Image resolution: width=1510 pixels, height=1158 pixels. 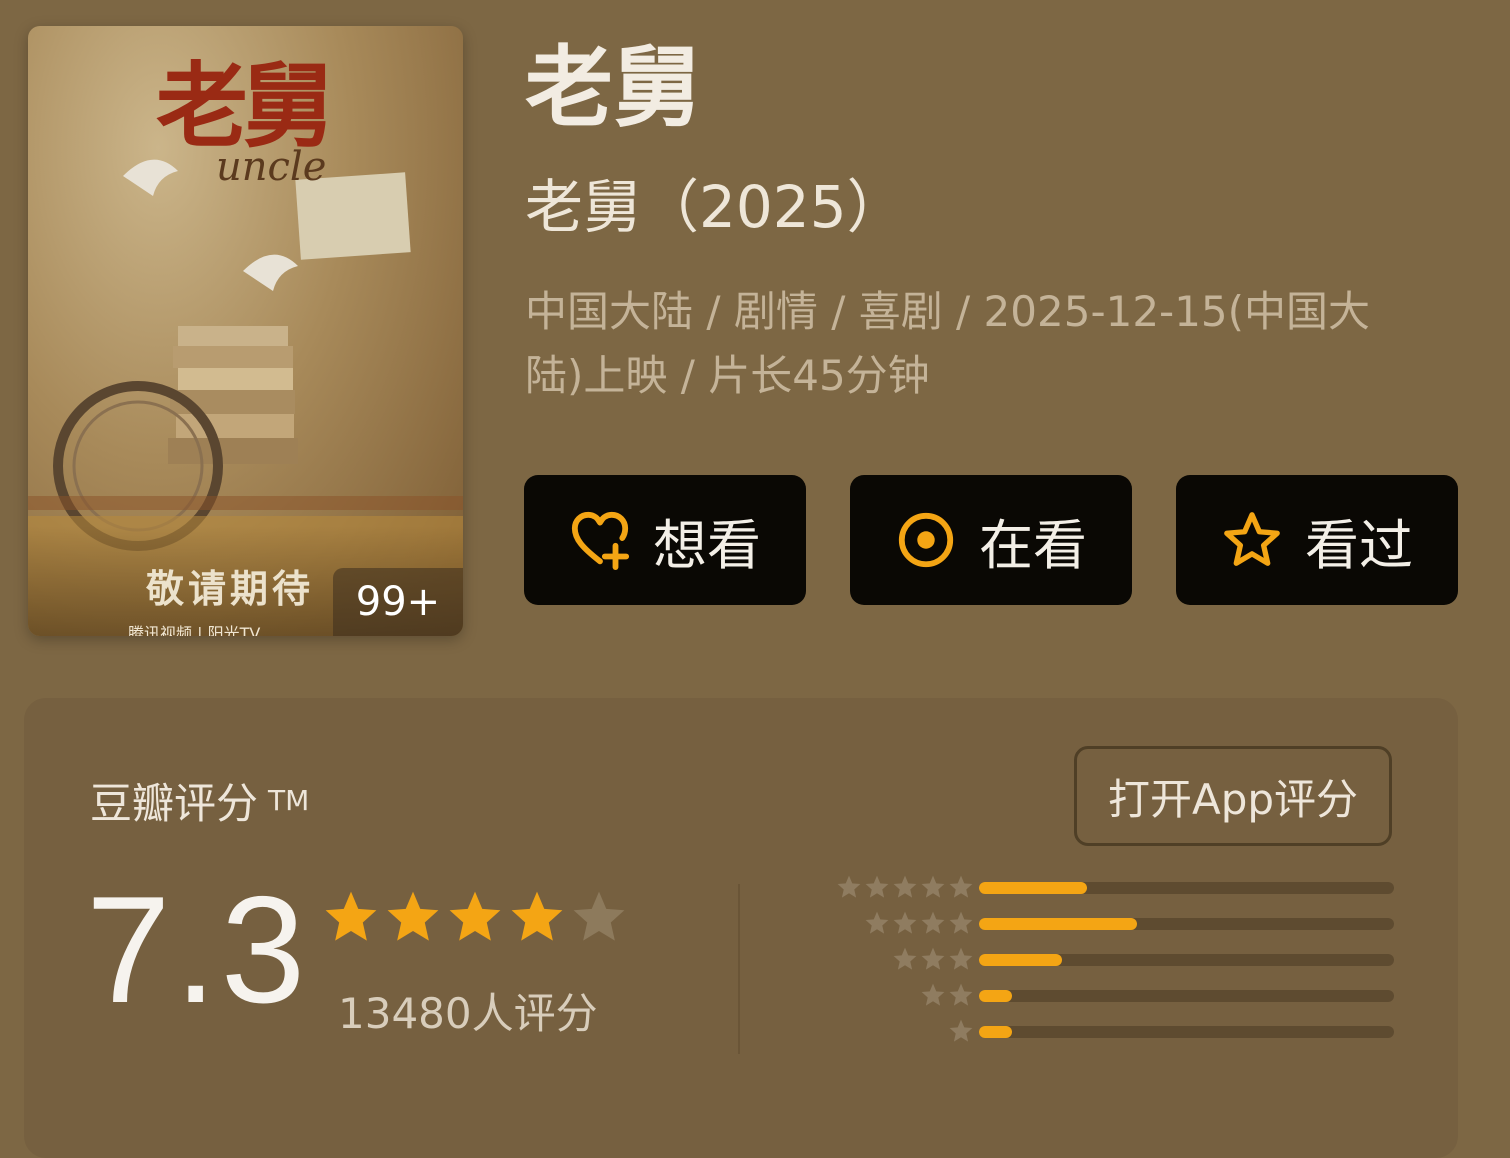 I want to click on rating-title: 豆瓣评分 TM, so click(x=199, y=800).